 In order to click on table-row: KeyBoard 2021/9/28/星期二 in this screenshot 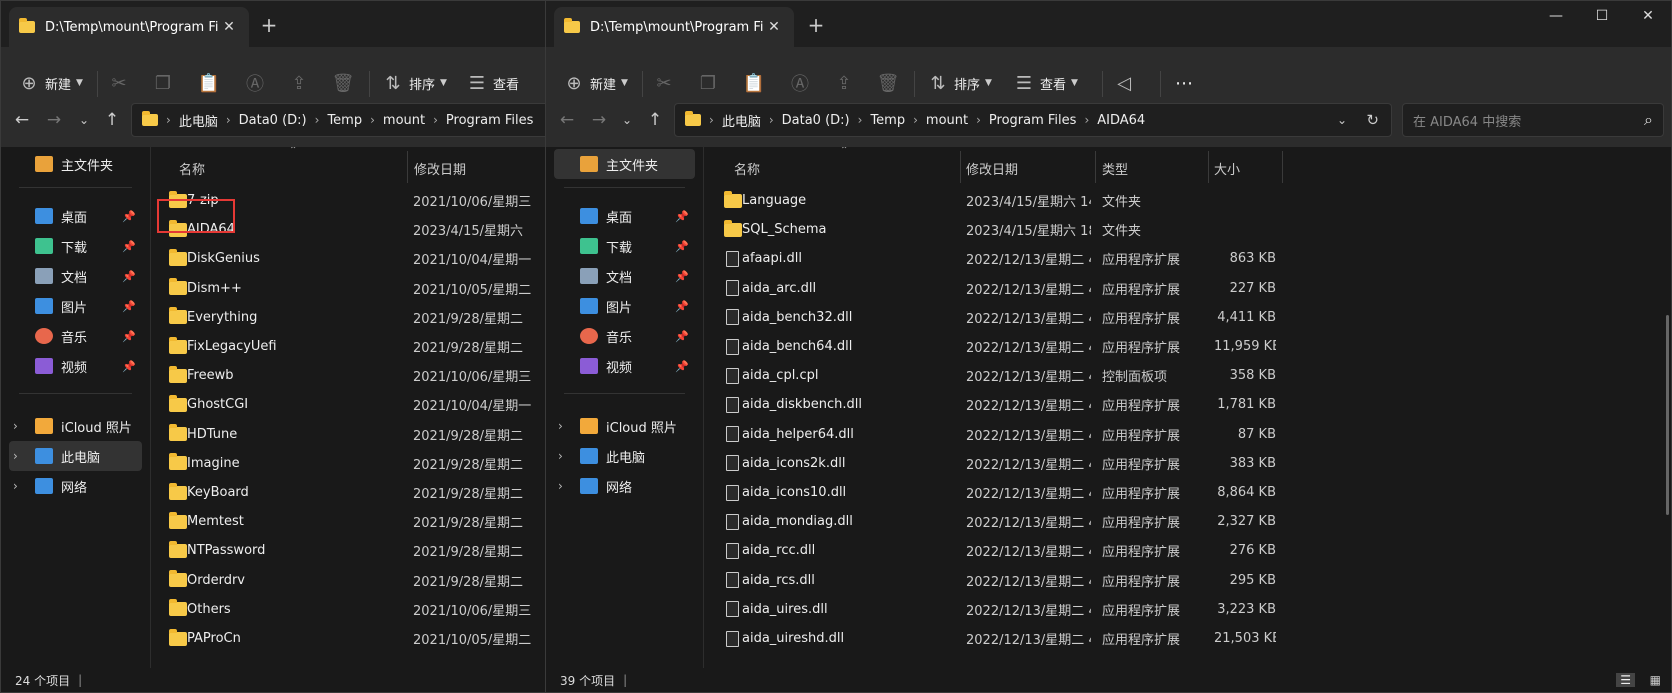, I will do `click(358, 492)`.